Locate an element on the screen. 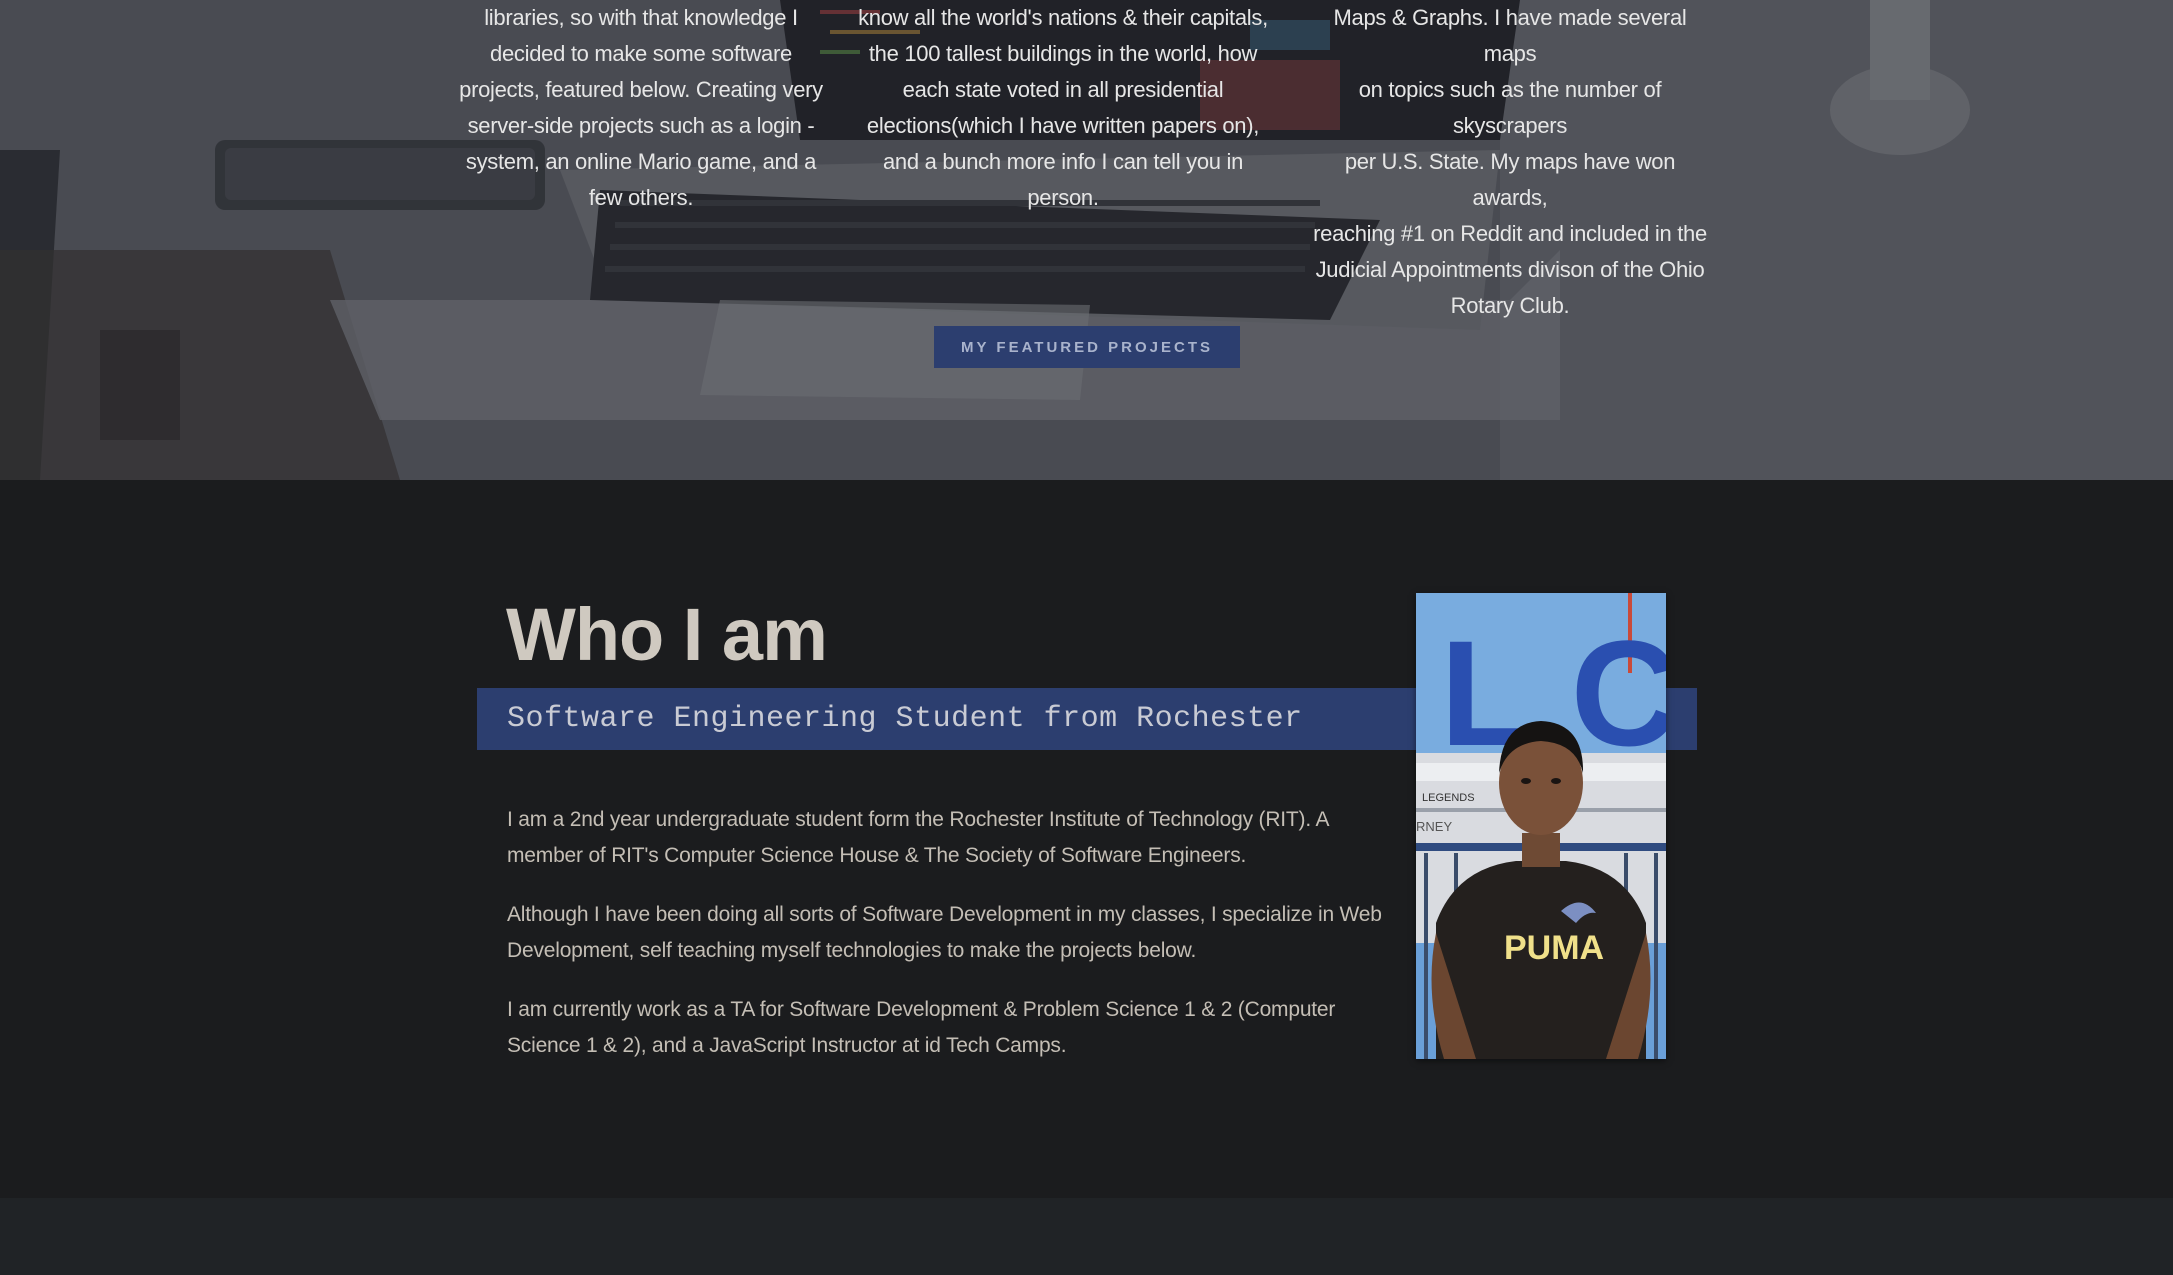  hero-col3-line: Maps & Graphs. I have made several maps is located at coordinates (1510, 35).